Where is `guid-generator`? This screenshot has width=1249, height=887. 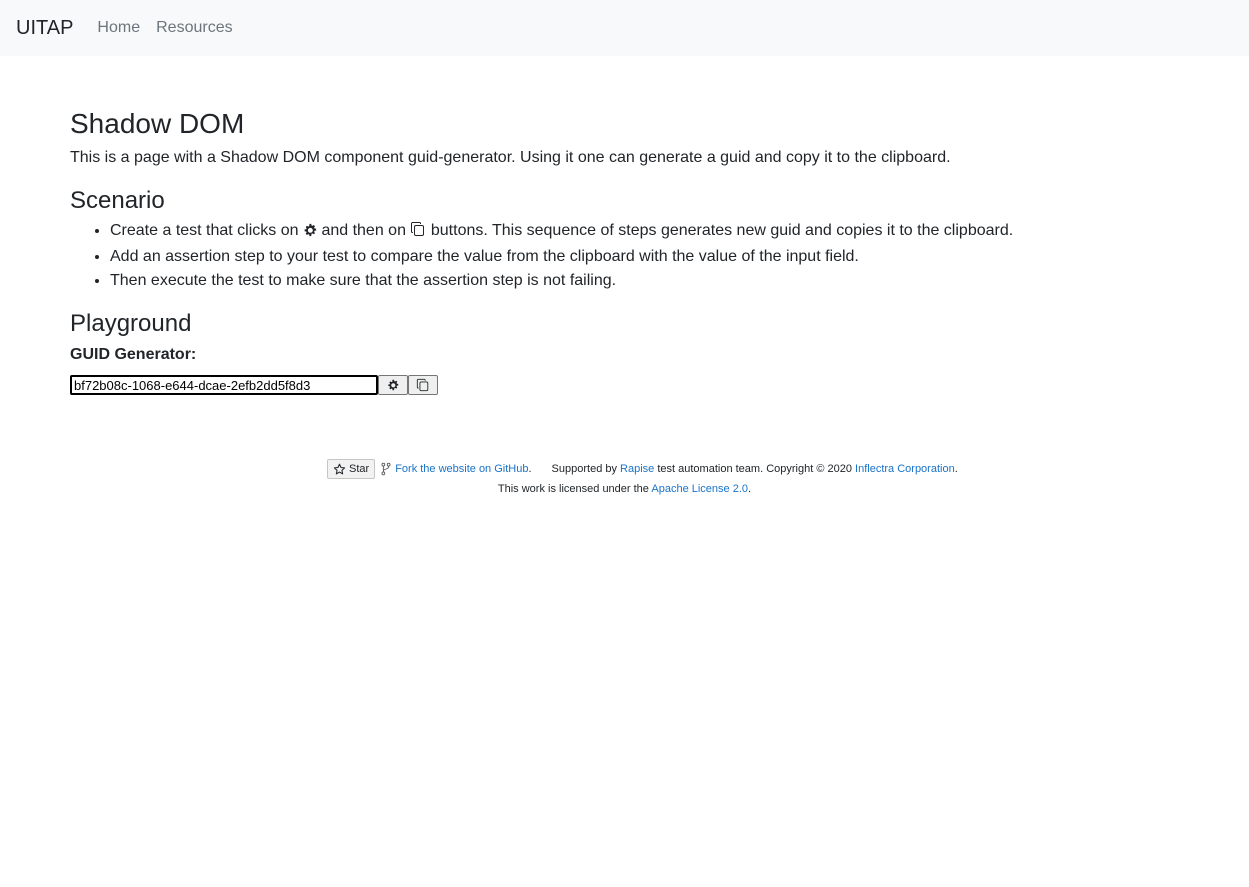
guid-generator is located at coordinates (625, 385).